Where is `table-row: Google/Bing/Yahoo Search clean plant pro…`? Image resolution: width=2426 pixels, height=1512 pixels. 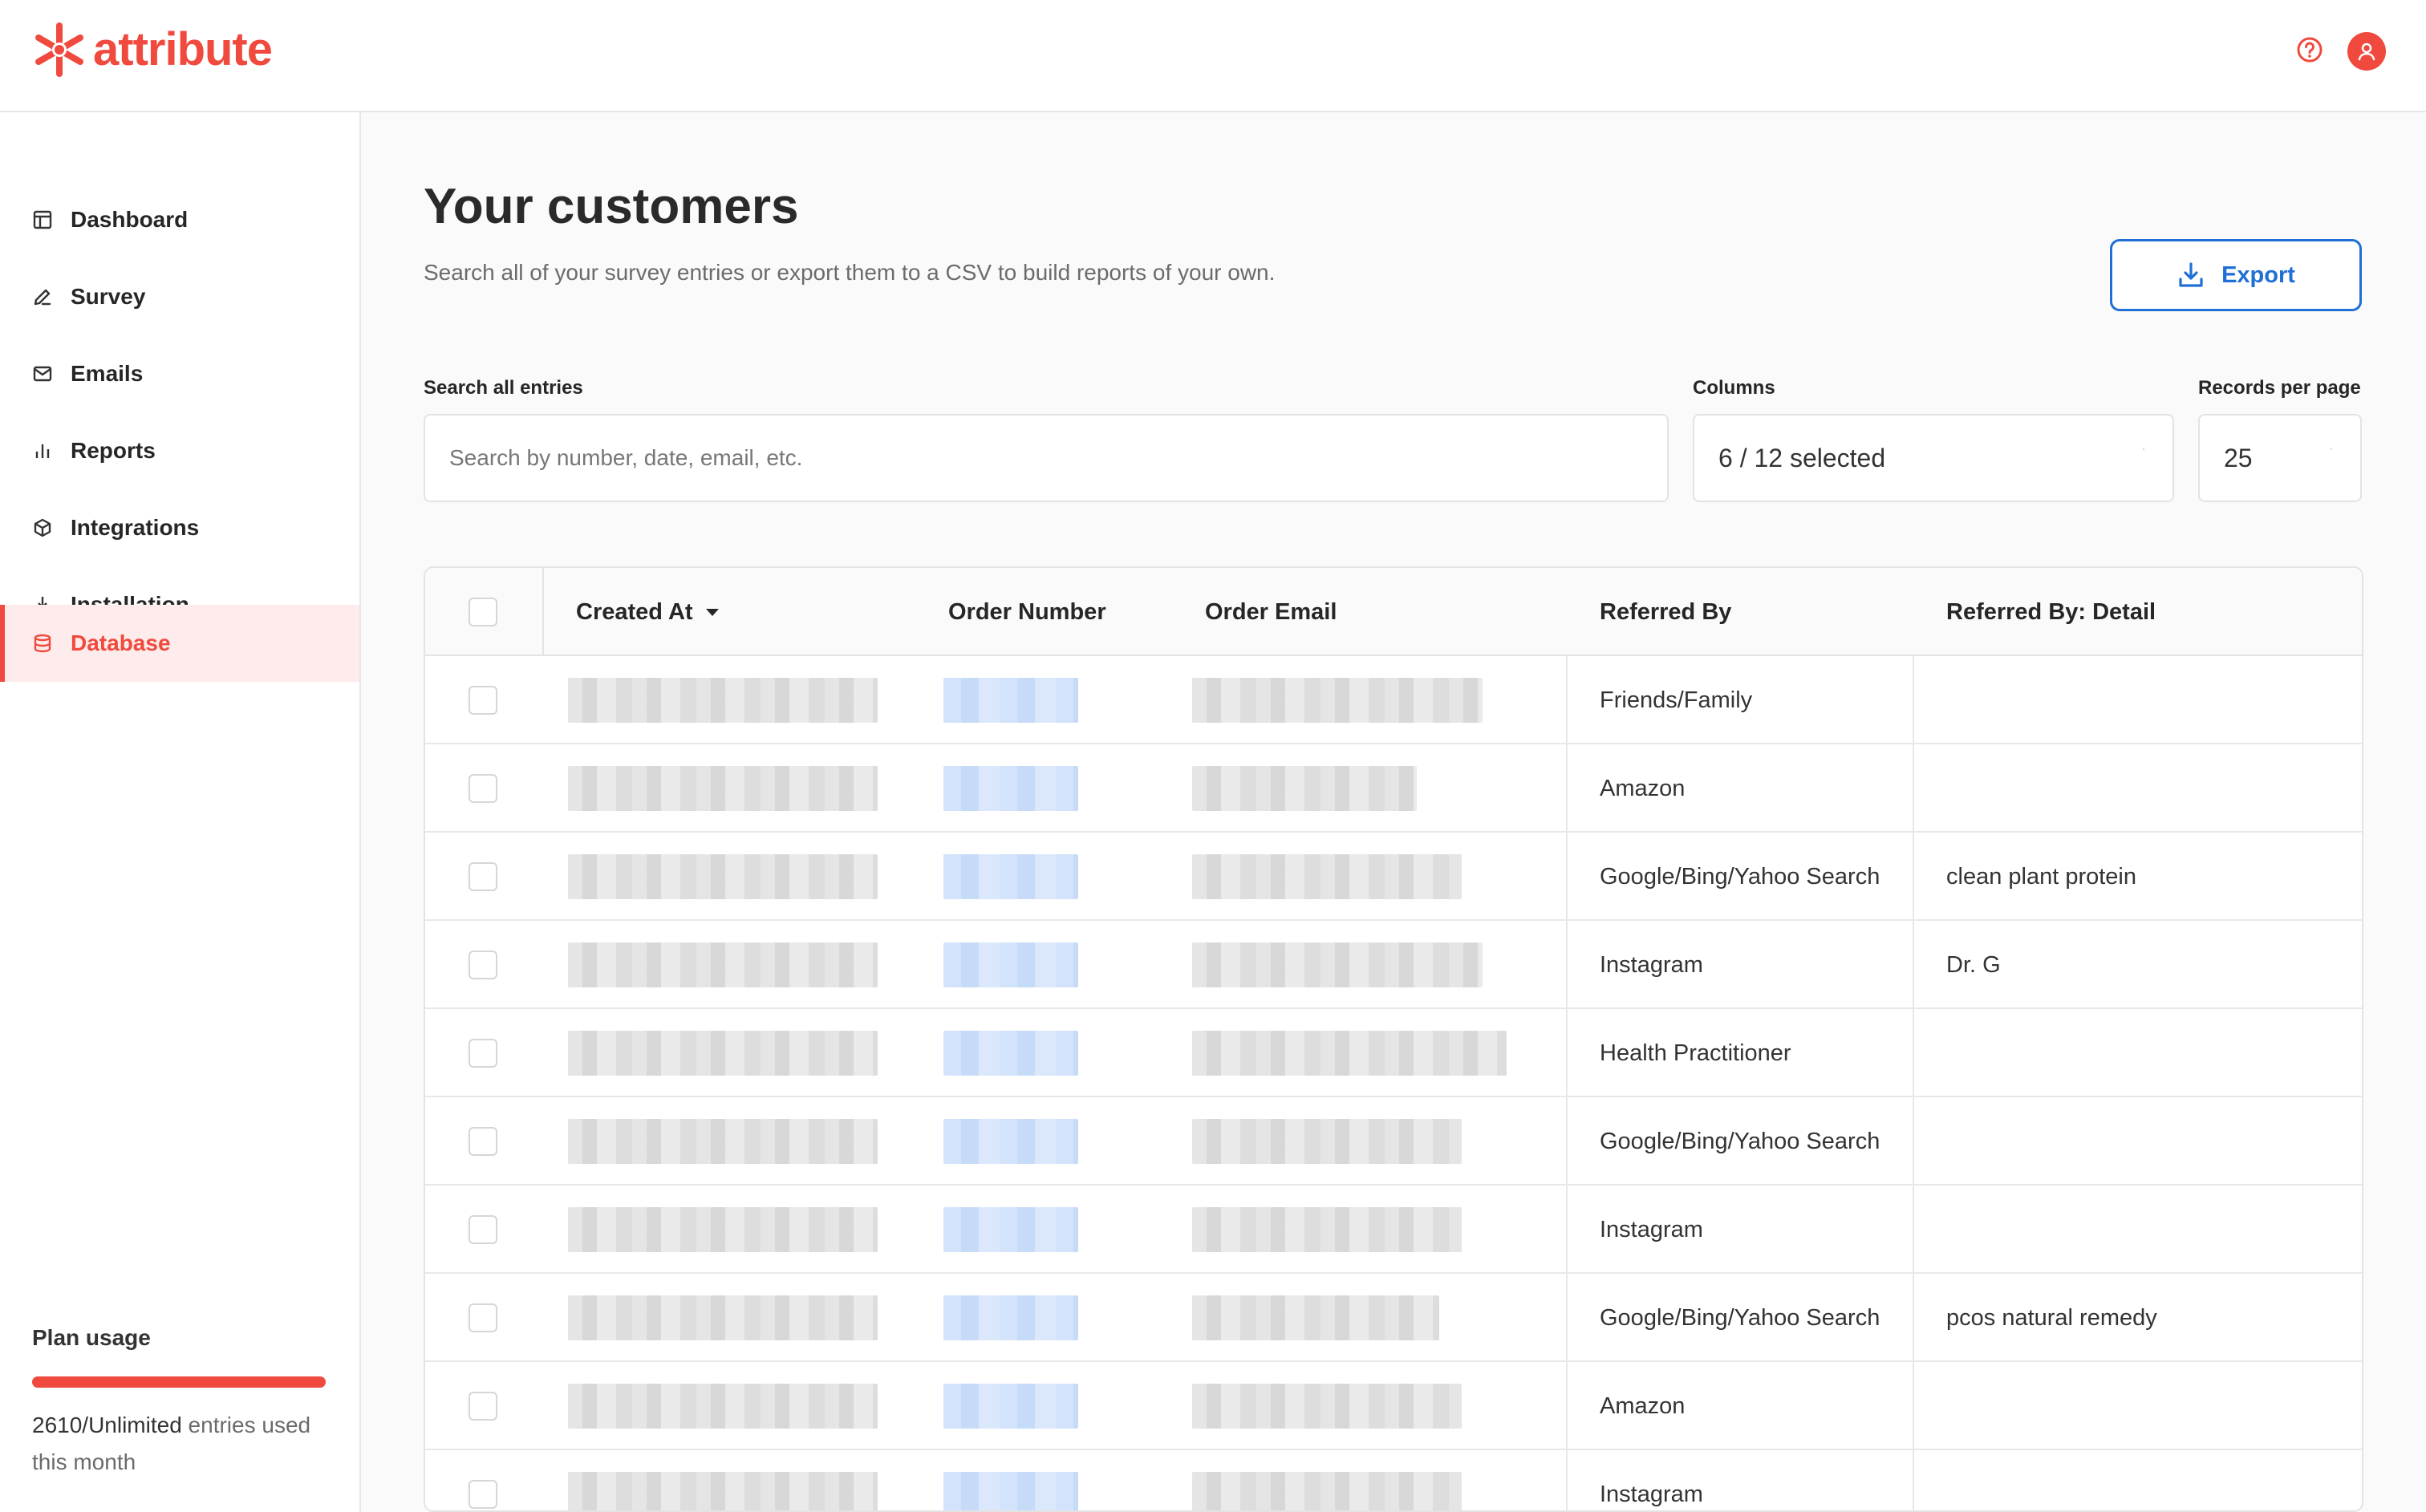 table-row: Google/Bing/Yahoo Search clean plant pro… is located at coordinates (1393, 877).